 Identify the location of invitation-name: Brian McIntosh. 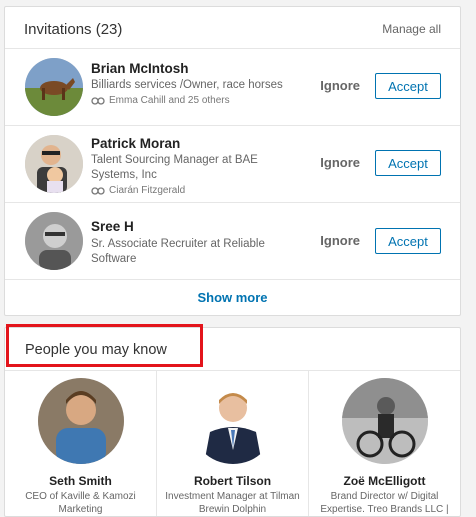
(140, 68).